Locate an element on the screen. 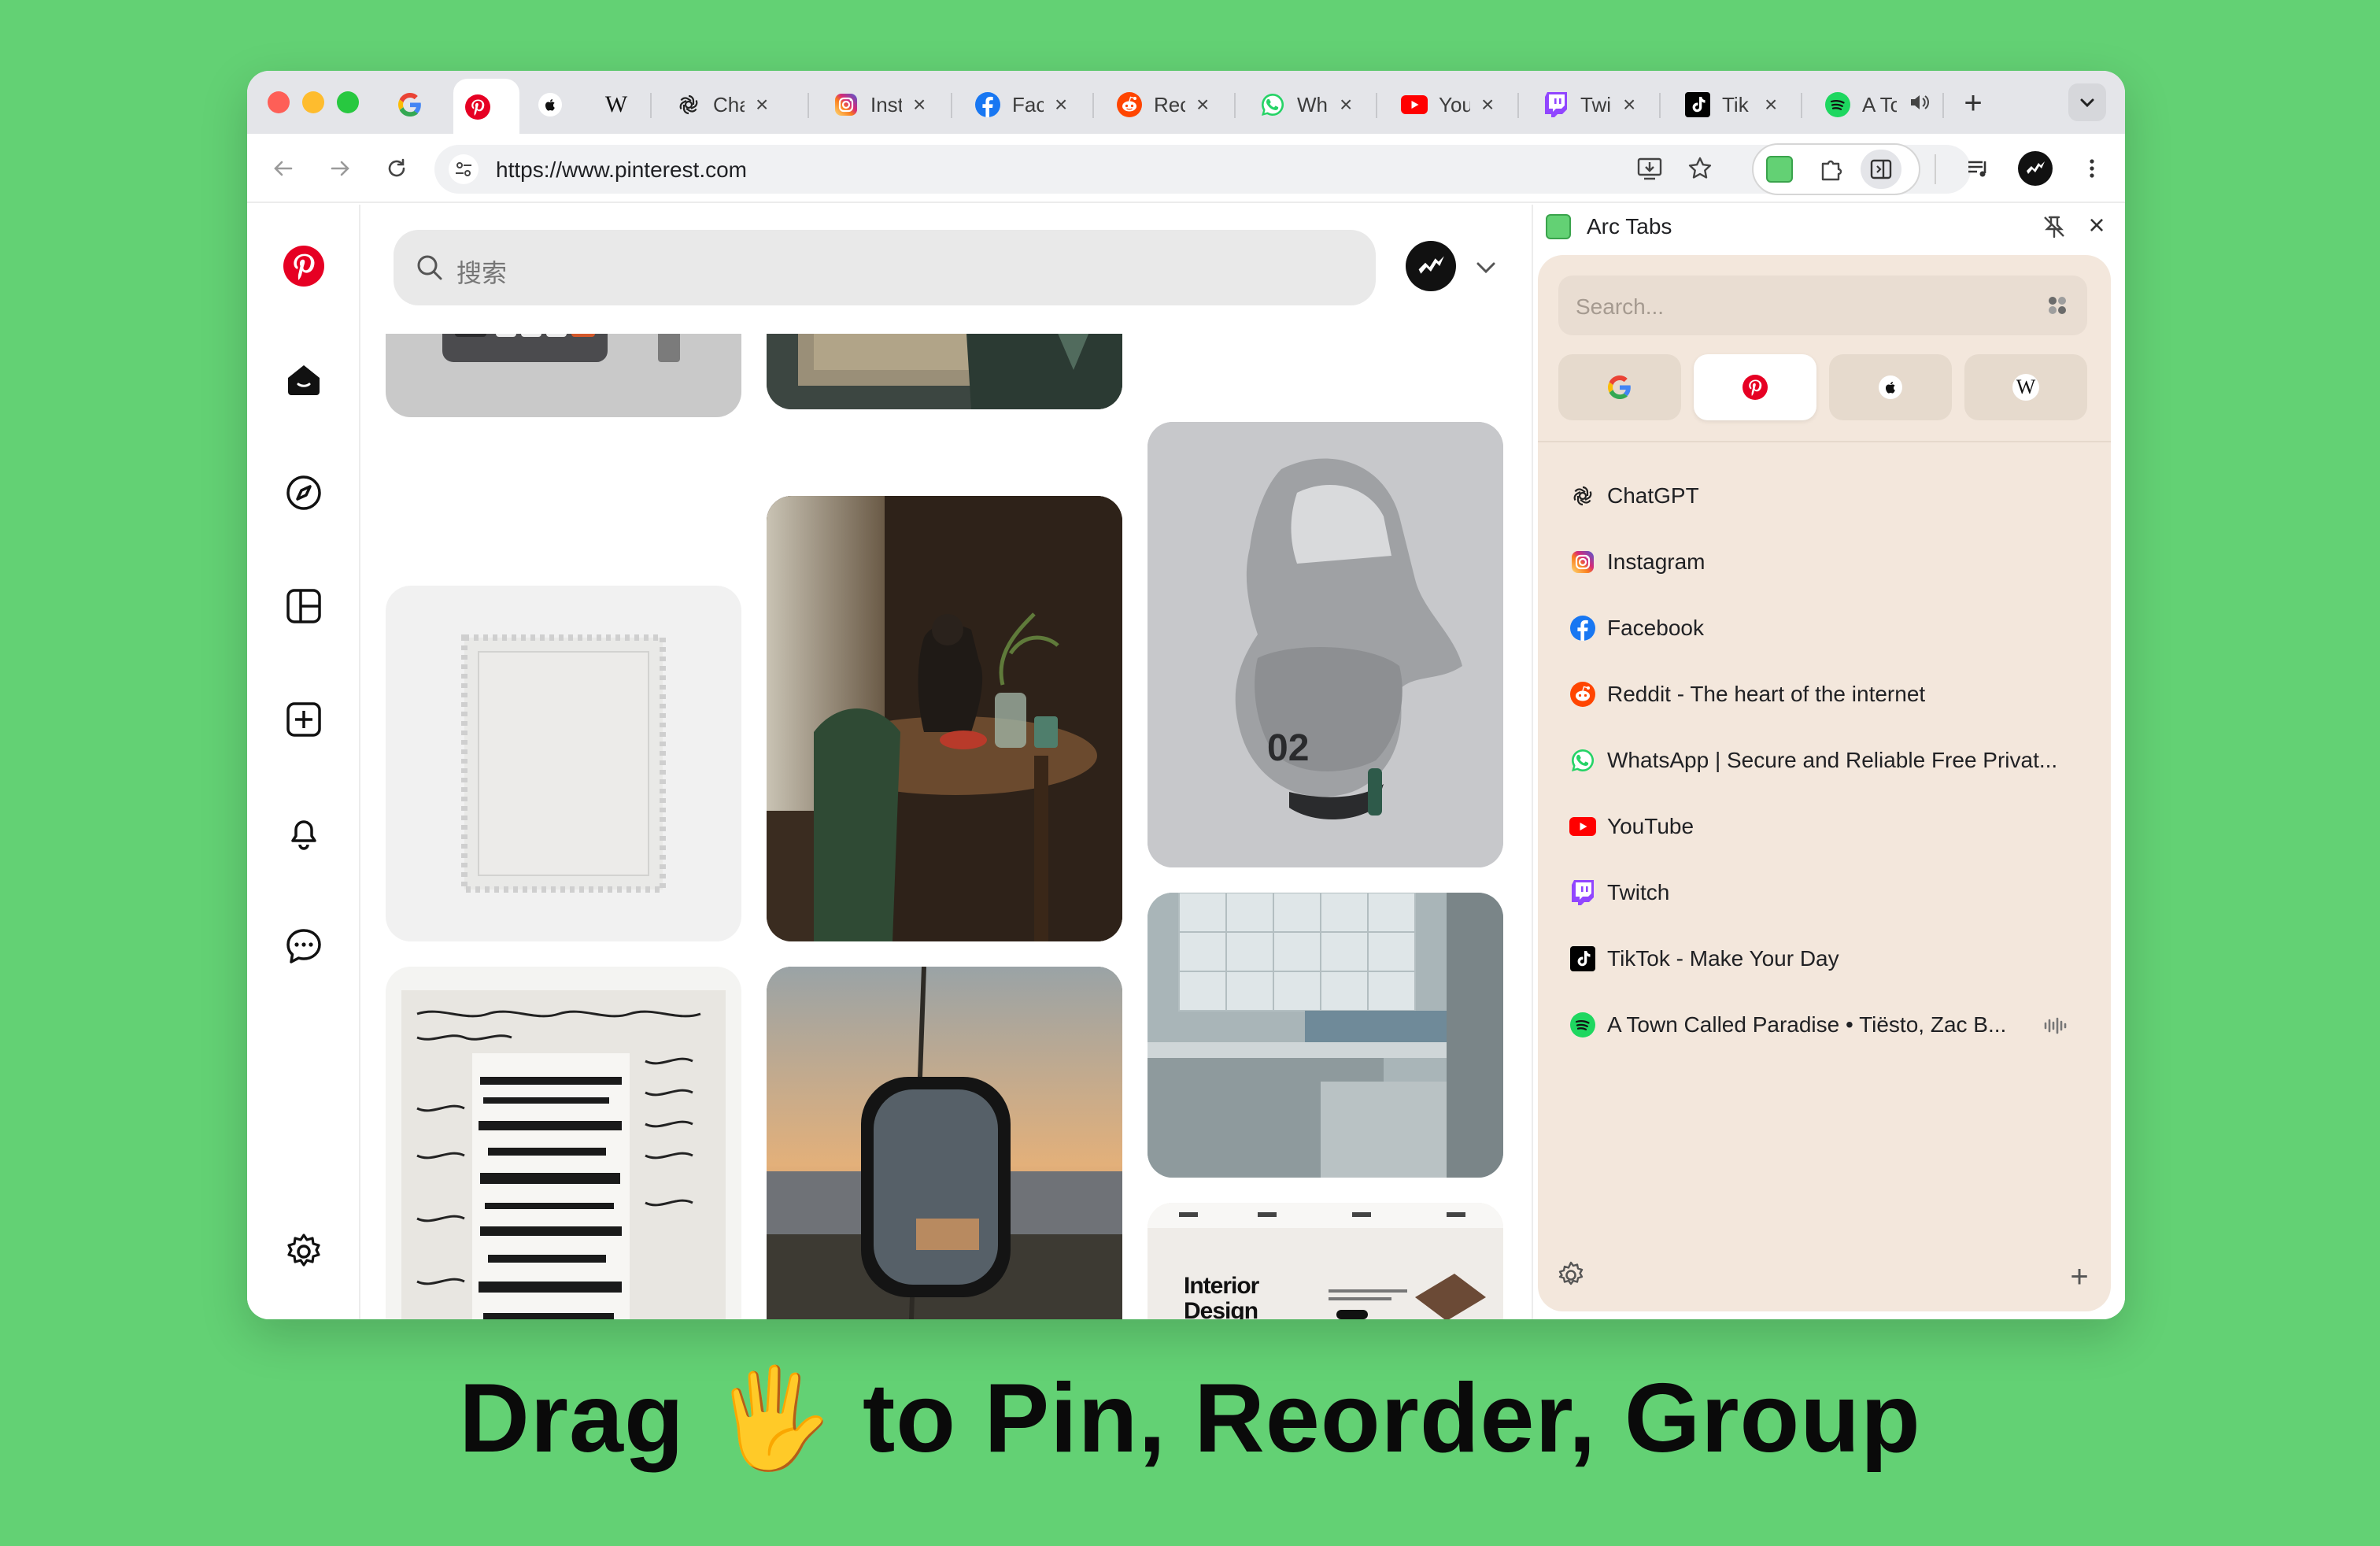 This screenshot has width=2380, height=1546. tab-chatgpt: Cha × is located at coordinates (721, 104).